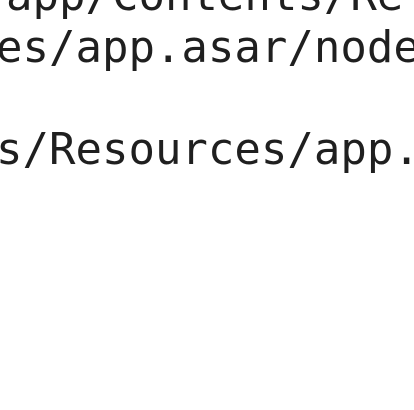 This screenshot has height=410, width=414. I want to click on output-line-3: s/Resources/app., so click(207, 149).